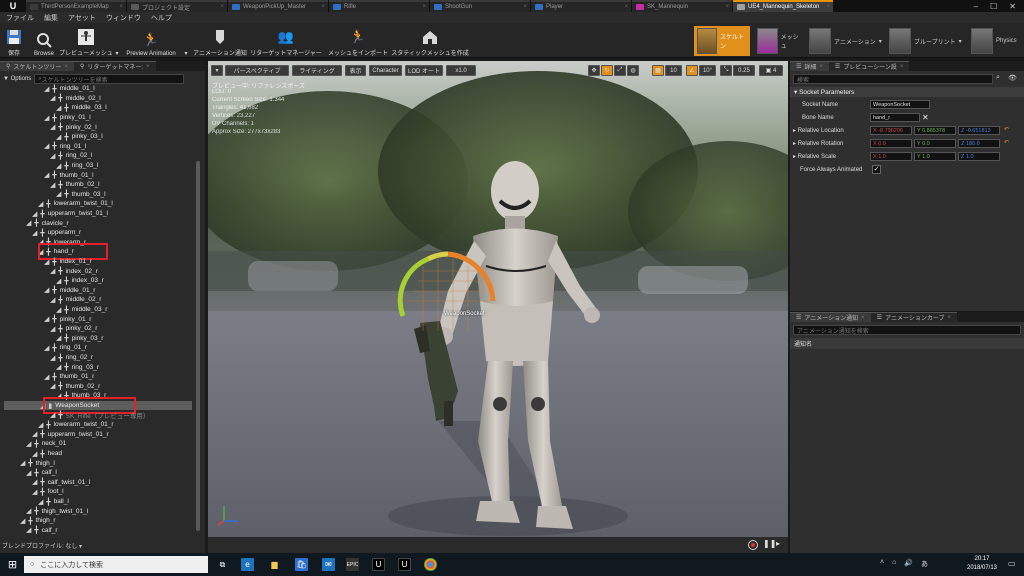 The height and width of the screenshot is (576, 1024). I want to click on bone-row: ◢ ╋ index_03_r, so click(80, 281).